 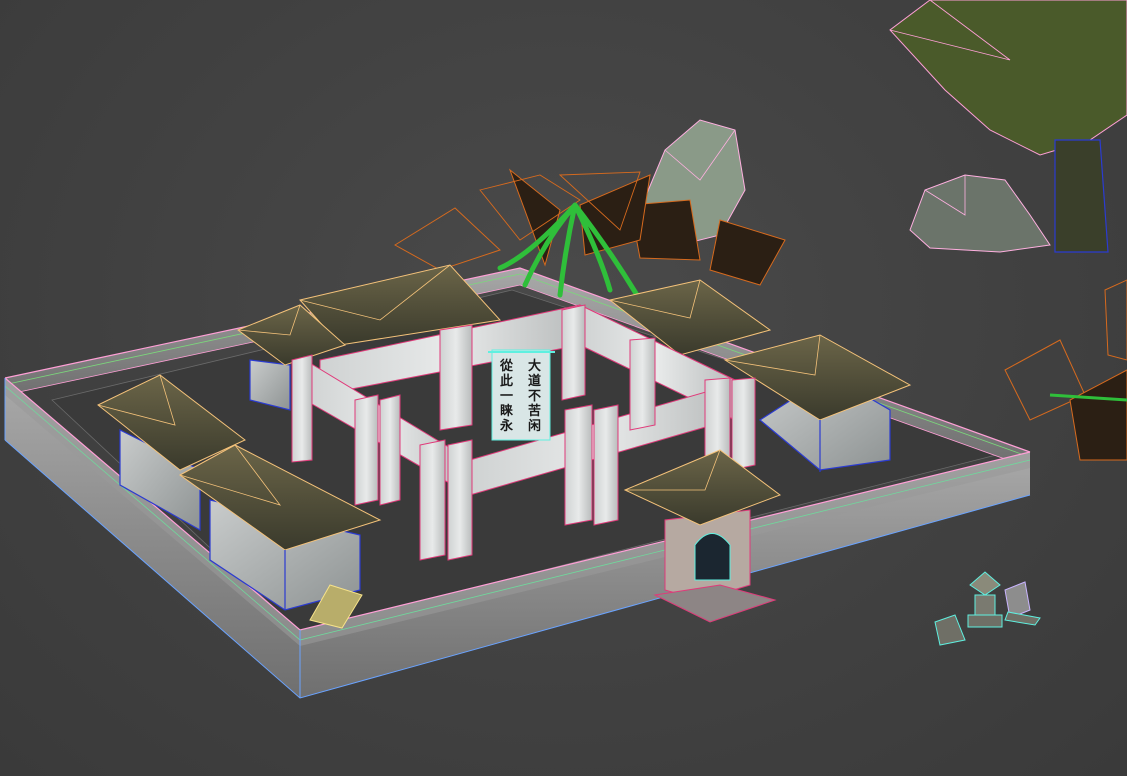 I want to click on svg-text: 闲, so click(x=534, y=426).